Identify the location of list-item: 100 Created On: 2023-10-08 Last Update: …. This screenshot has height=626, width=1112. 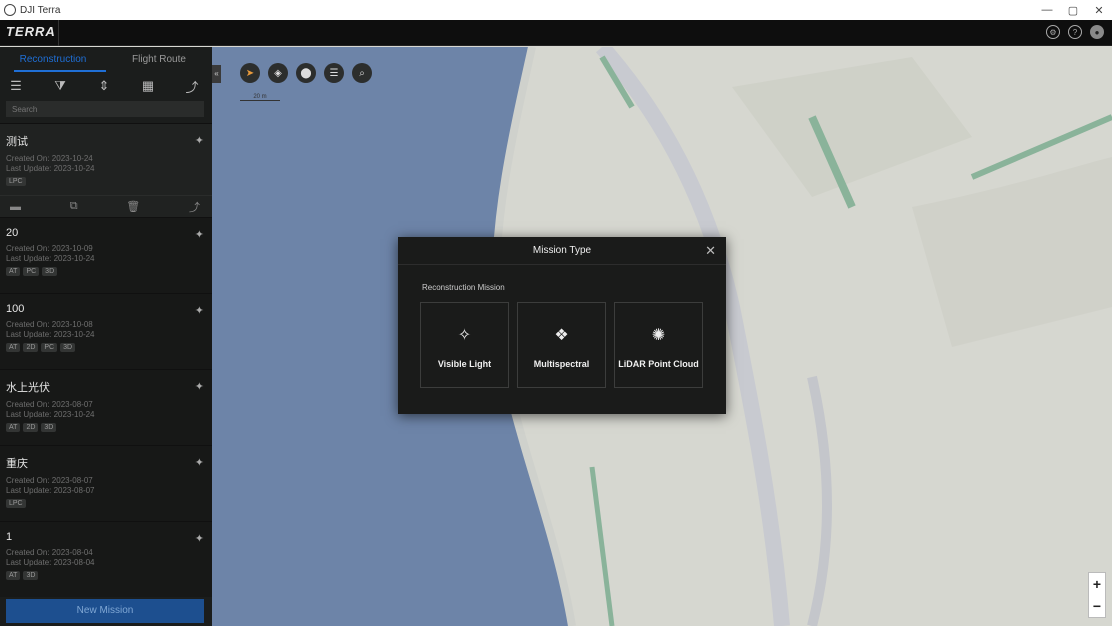
(106, 331).